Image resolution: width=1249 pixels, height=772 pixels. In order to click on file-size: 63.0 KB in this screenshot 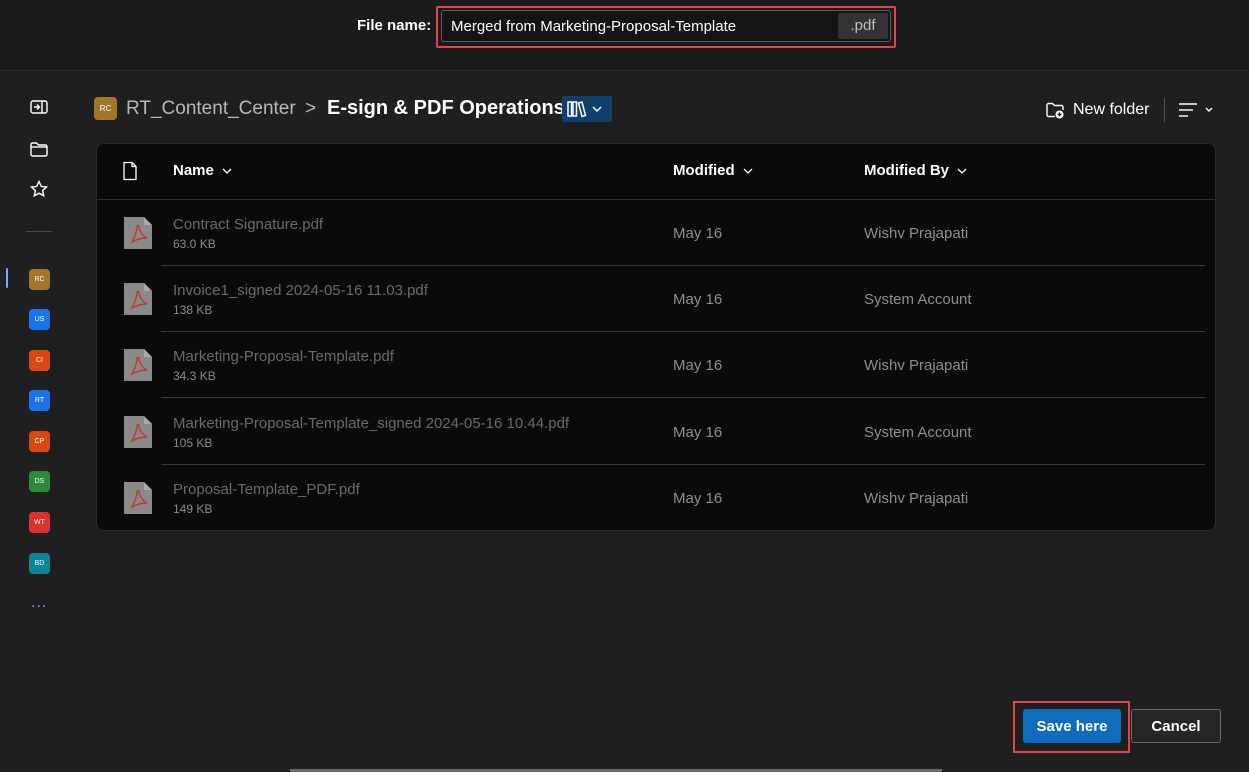, I will do `click(194, 244)`.